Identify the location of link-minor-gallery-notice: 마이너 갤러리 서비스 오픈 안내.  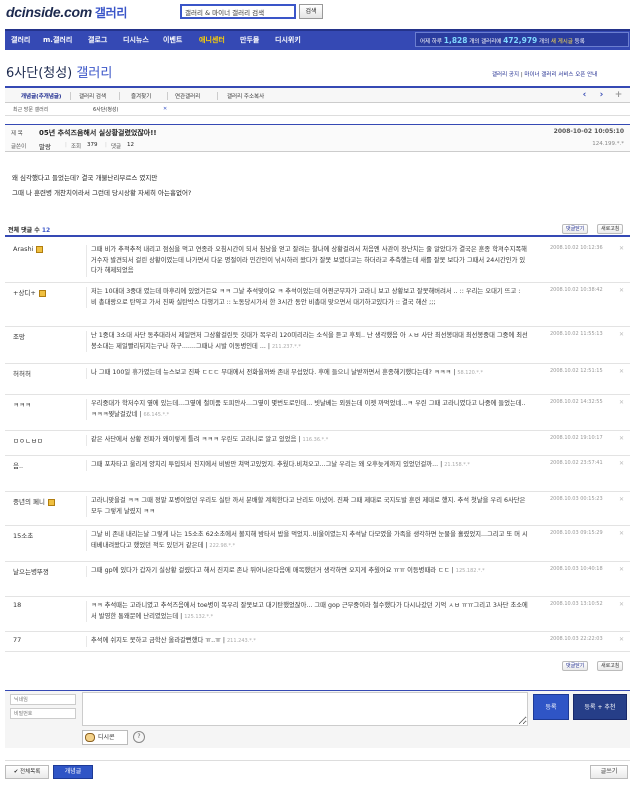
(560, 75).